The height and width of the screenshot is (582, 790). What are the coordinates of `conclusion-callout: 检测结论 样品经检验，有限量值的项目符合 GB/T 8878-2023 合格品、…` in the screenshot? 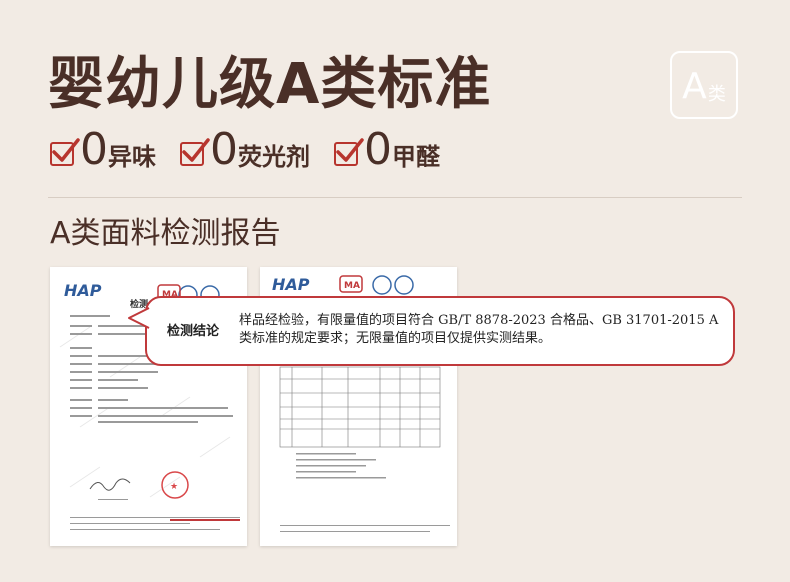 It's located at (431, 331).